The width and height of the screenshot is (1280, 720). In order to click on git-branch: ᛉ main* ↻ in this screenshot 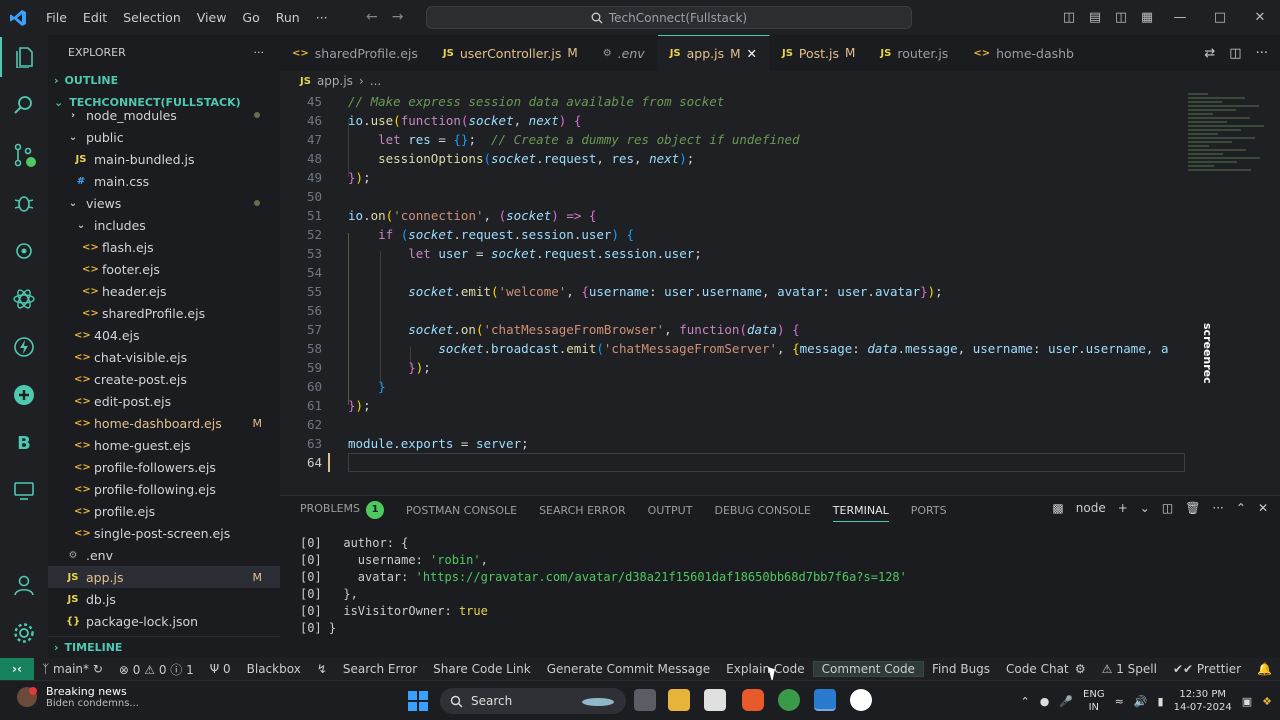, I will do `click(72, 669)`.